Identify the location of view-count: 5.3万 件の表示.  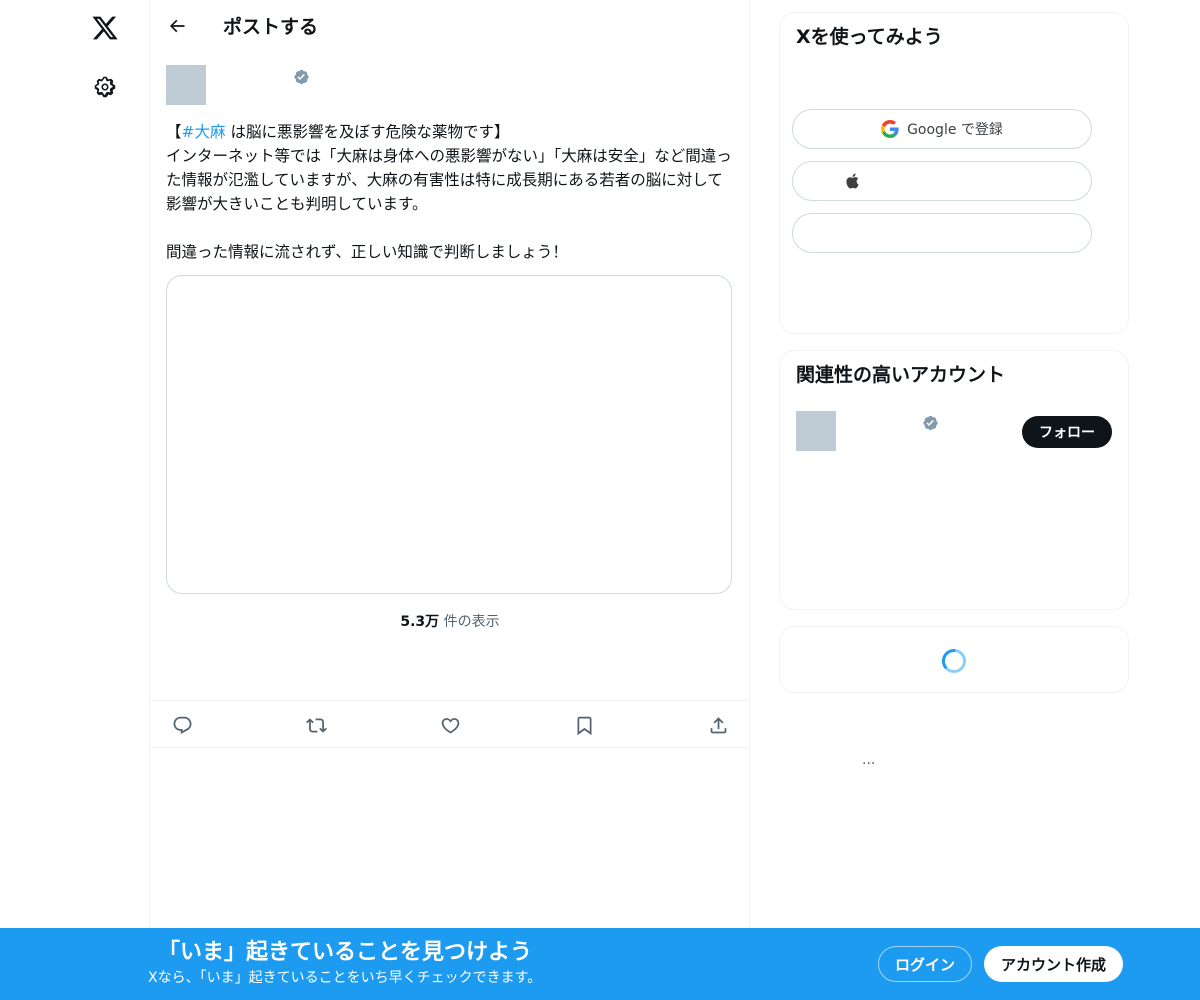
(450, 621).